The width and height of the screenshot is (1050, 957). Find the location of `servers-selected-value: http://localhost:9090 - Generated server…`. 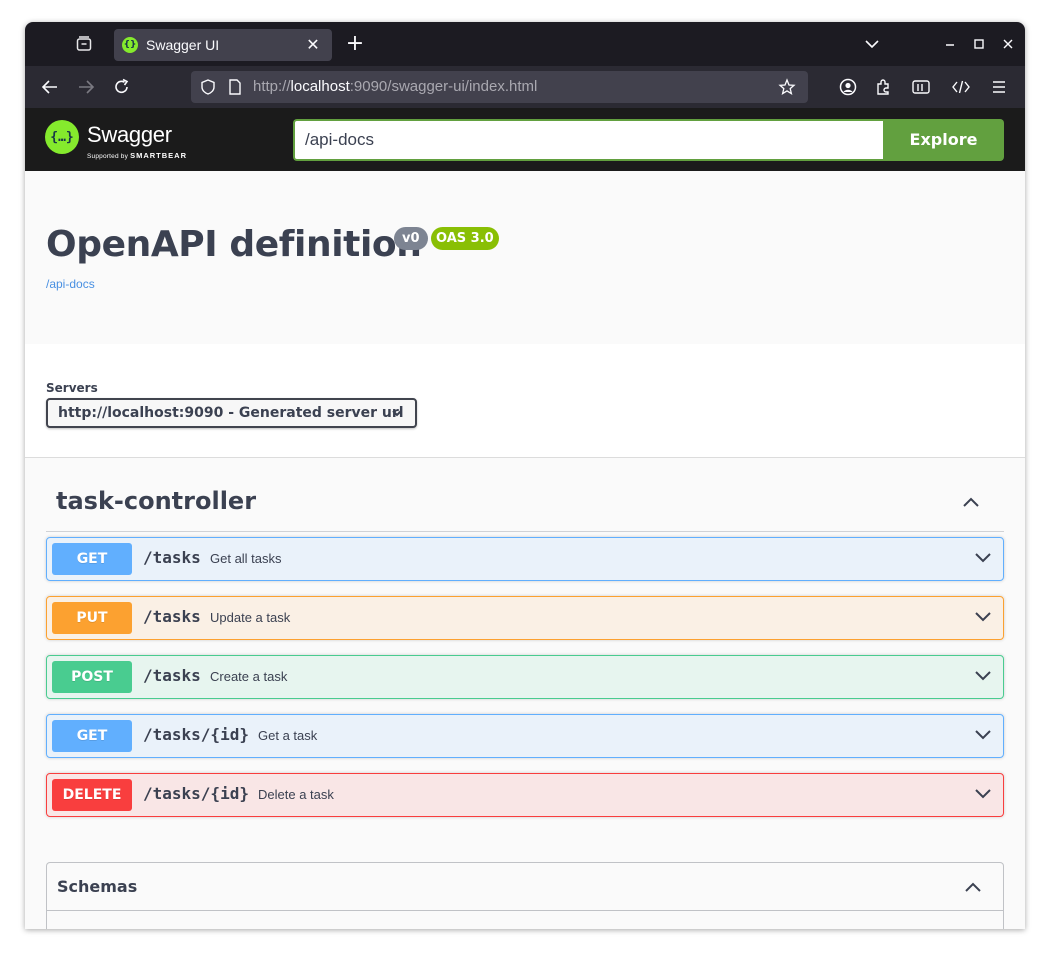

servers-selected-value: http://localhost:9090 - Generated server… is located at coordinates (231, 413).